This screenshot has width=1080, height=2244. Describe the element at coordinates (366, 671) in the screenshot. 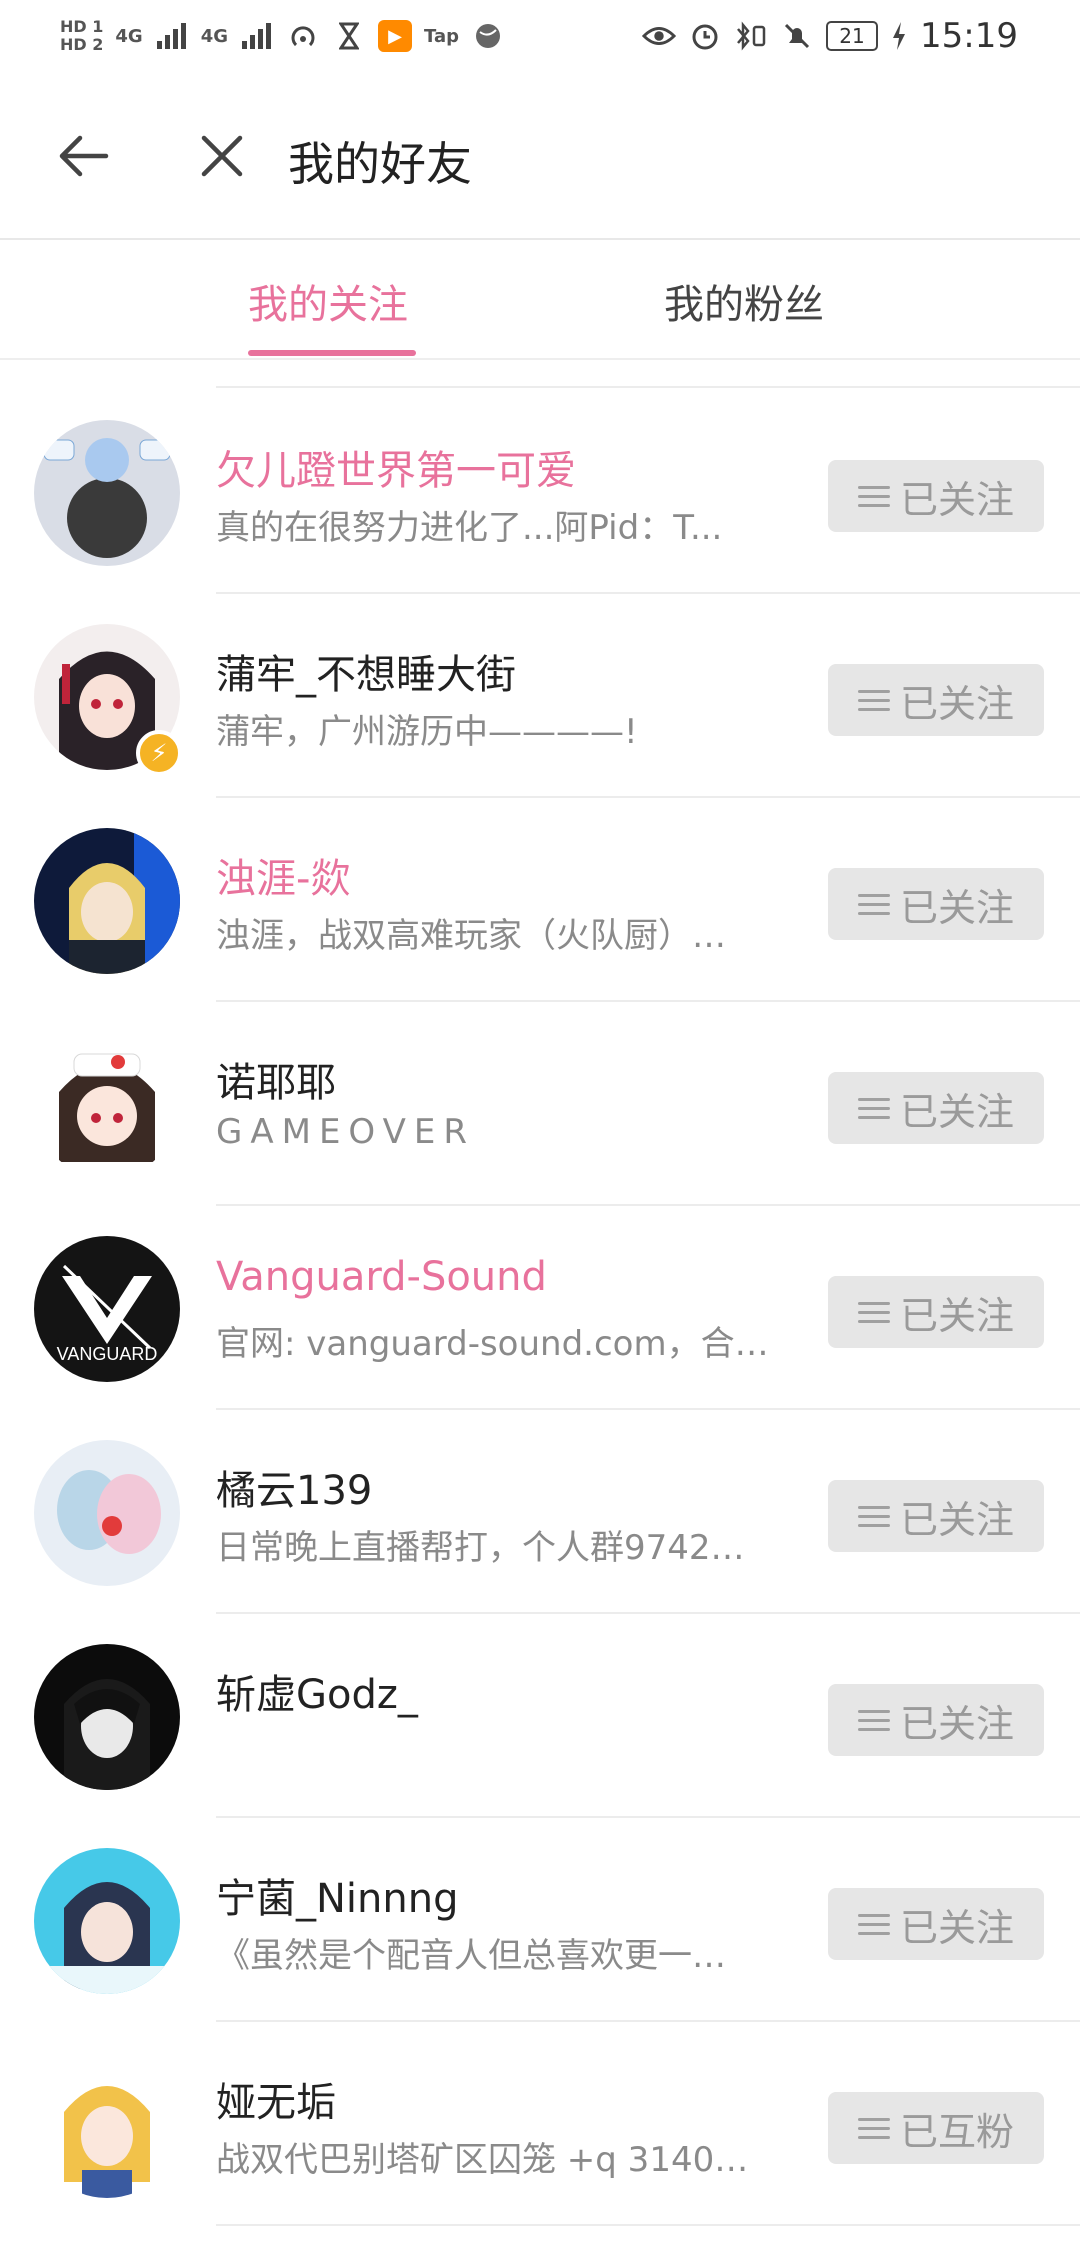

I see `user-name: 蒲牢_不想睡大街` at that location.